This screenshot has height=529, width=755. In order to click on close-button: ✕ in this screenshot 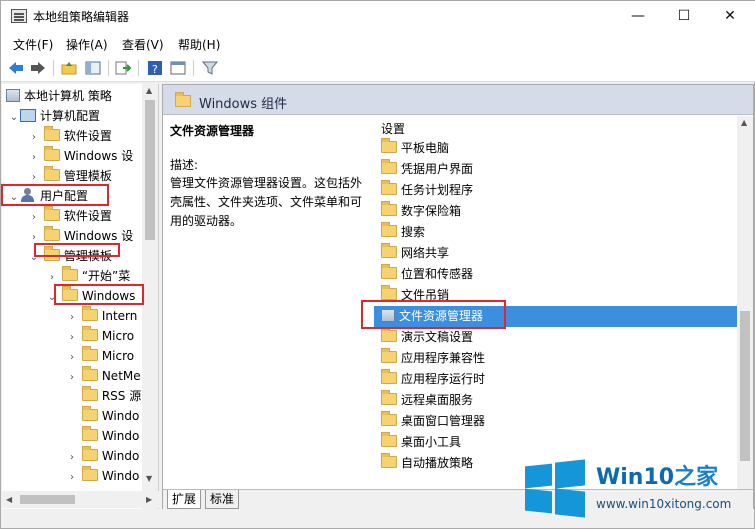, I will do `click(730, 16)`.